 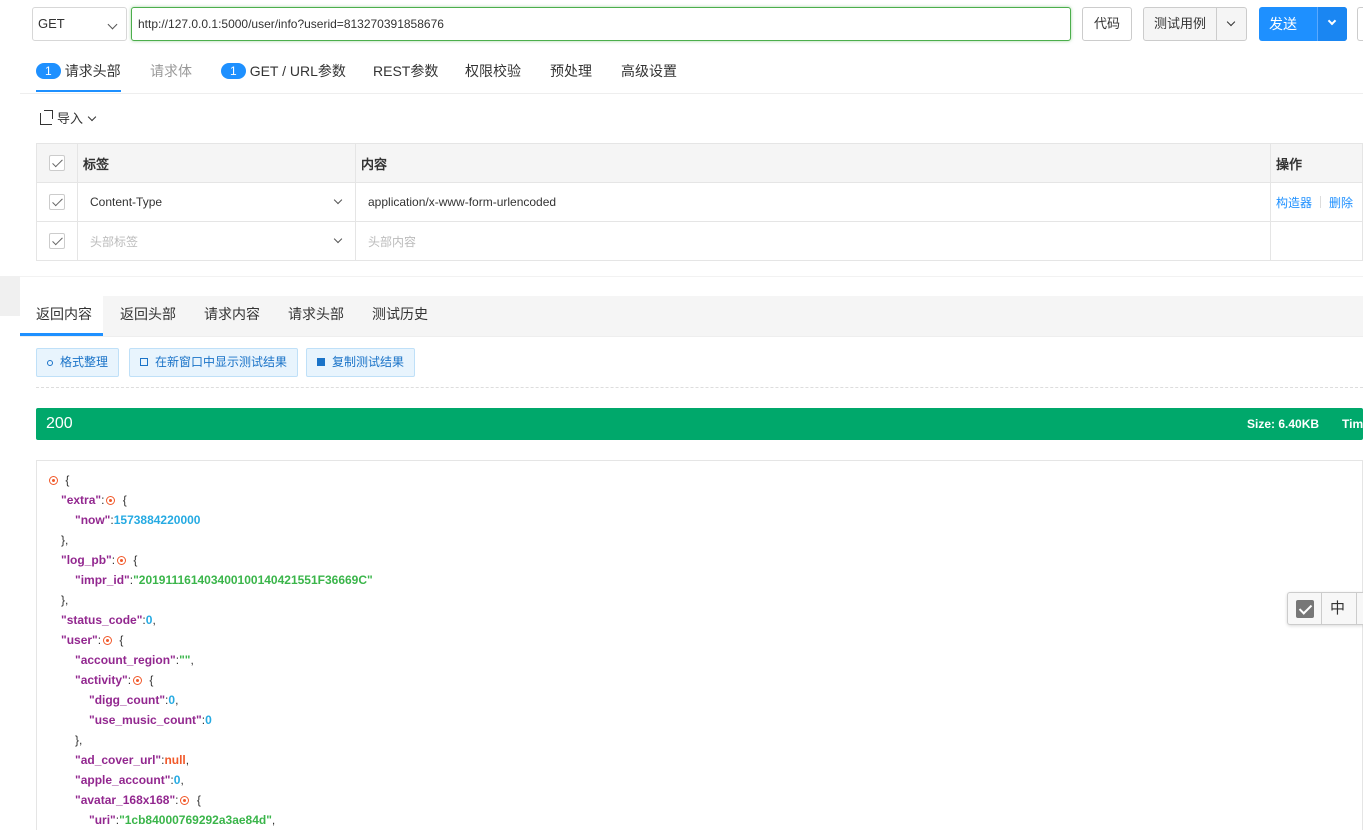 I want to click on json-line: "digg_count":0,, so click(x=134, y=700).